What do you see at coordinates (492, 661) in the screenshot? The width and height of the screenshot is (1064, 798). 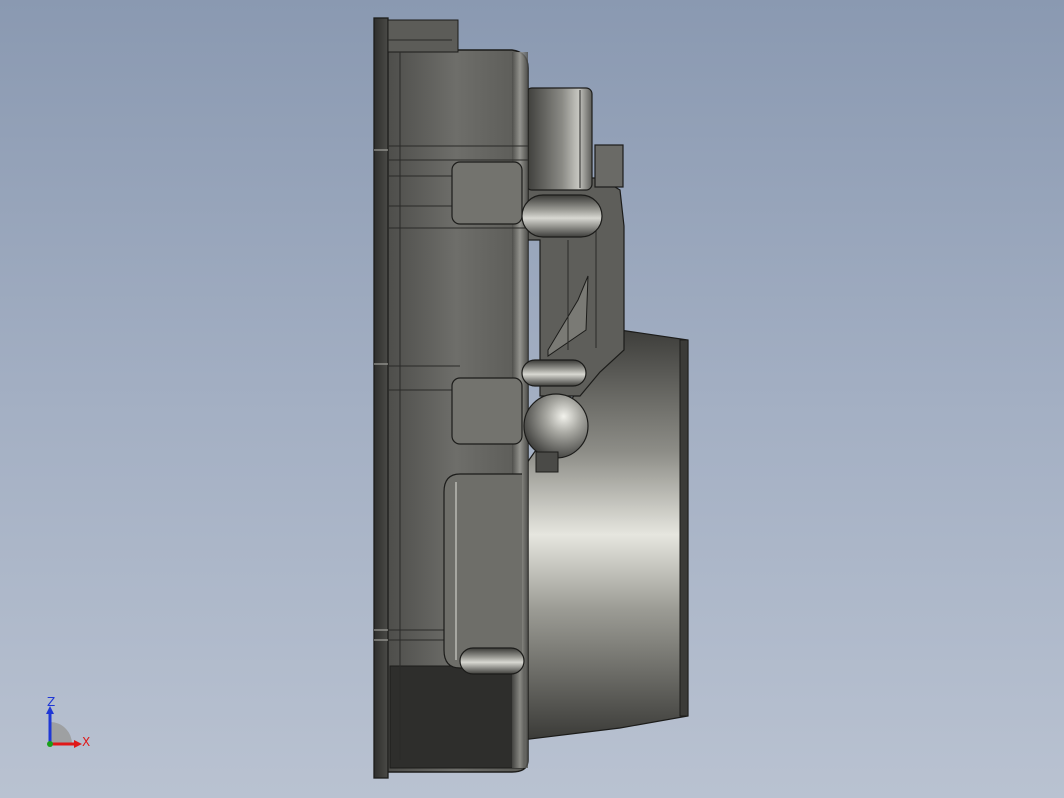 I see `rod-lower` at bounding box center [492, 661].